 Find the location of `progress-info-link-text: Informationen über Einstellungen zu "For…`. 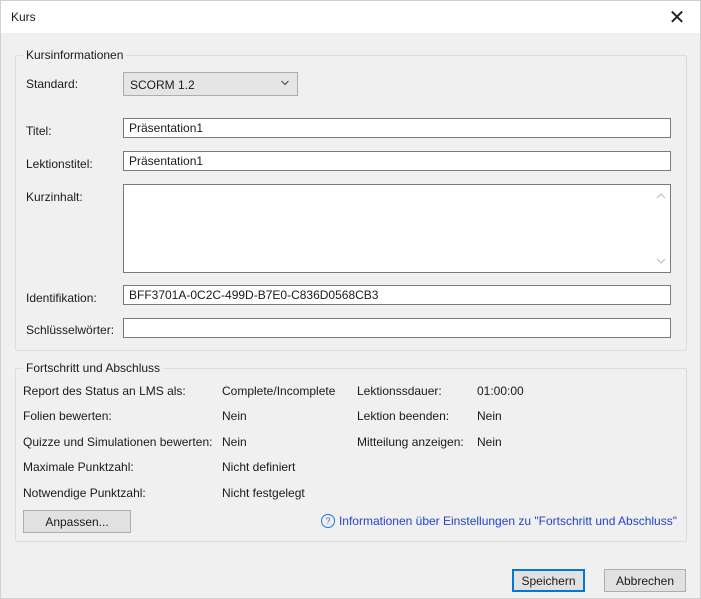

progress-info-link-text: Informationen über Einstellungen zu "For… is located at coordinates (507, 521).